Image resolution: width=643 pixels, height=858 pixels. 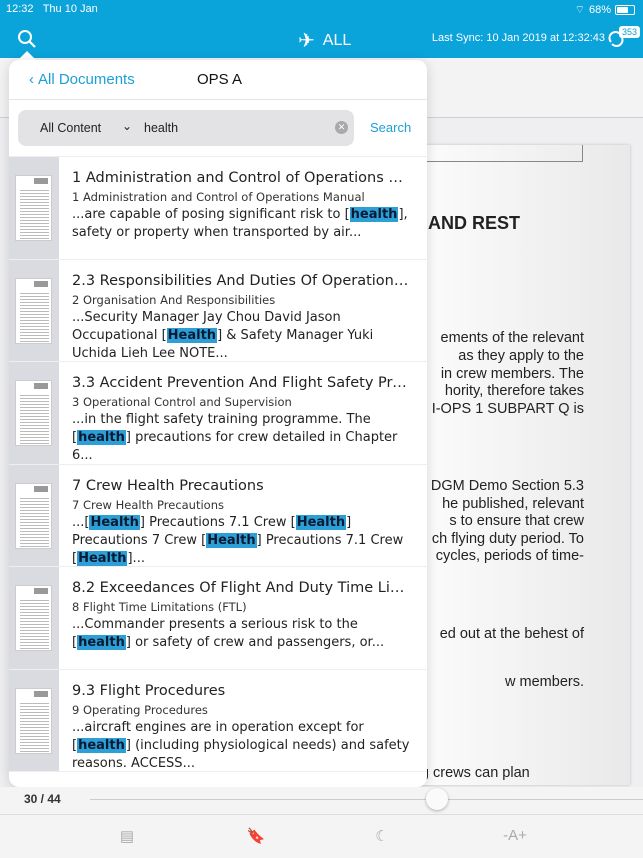 I want to click on document-text: hority, therefore takes, so click(x=514, y=391).